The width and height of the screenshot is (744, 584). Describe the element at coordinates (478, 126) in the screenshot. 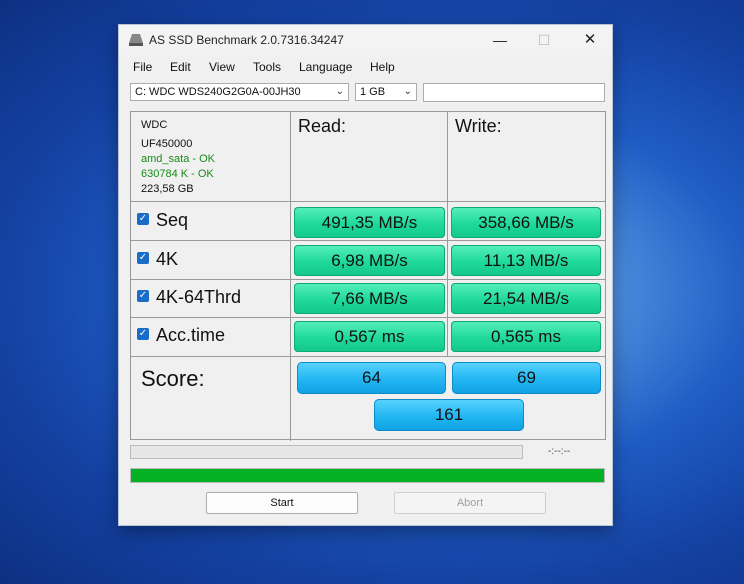

I see `write-header: Write:` at that location.